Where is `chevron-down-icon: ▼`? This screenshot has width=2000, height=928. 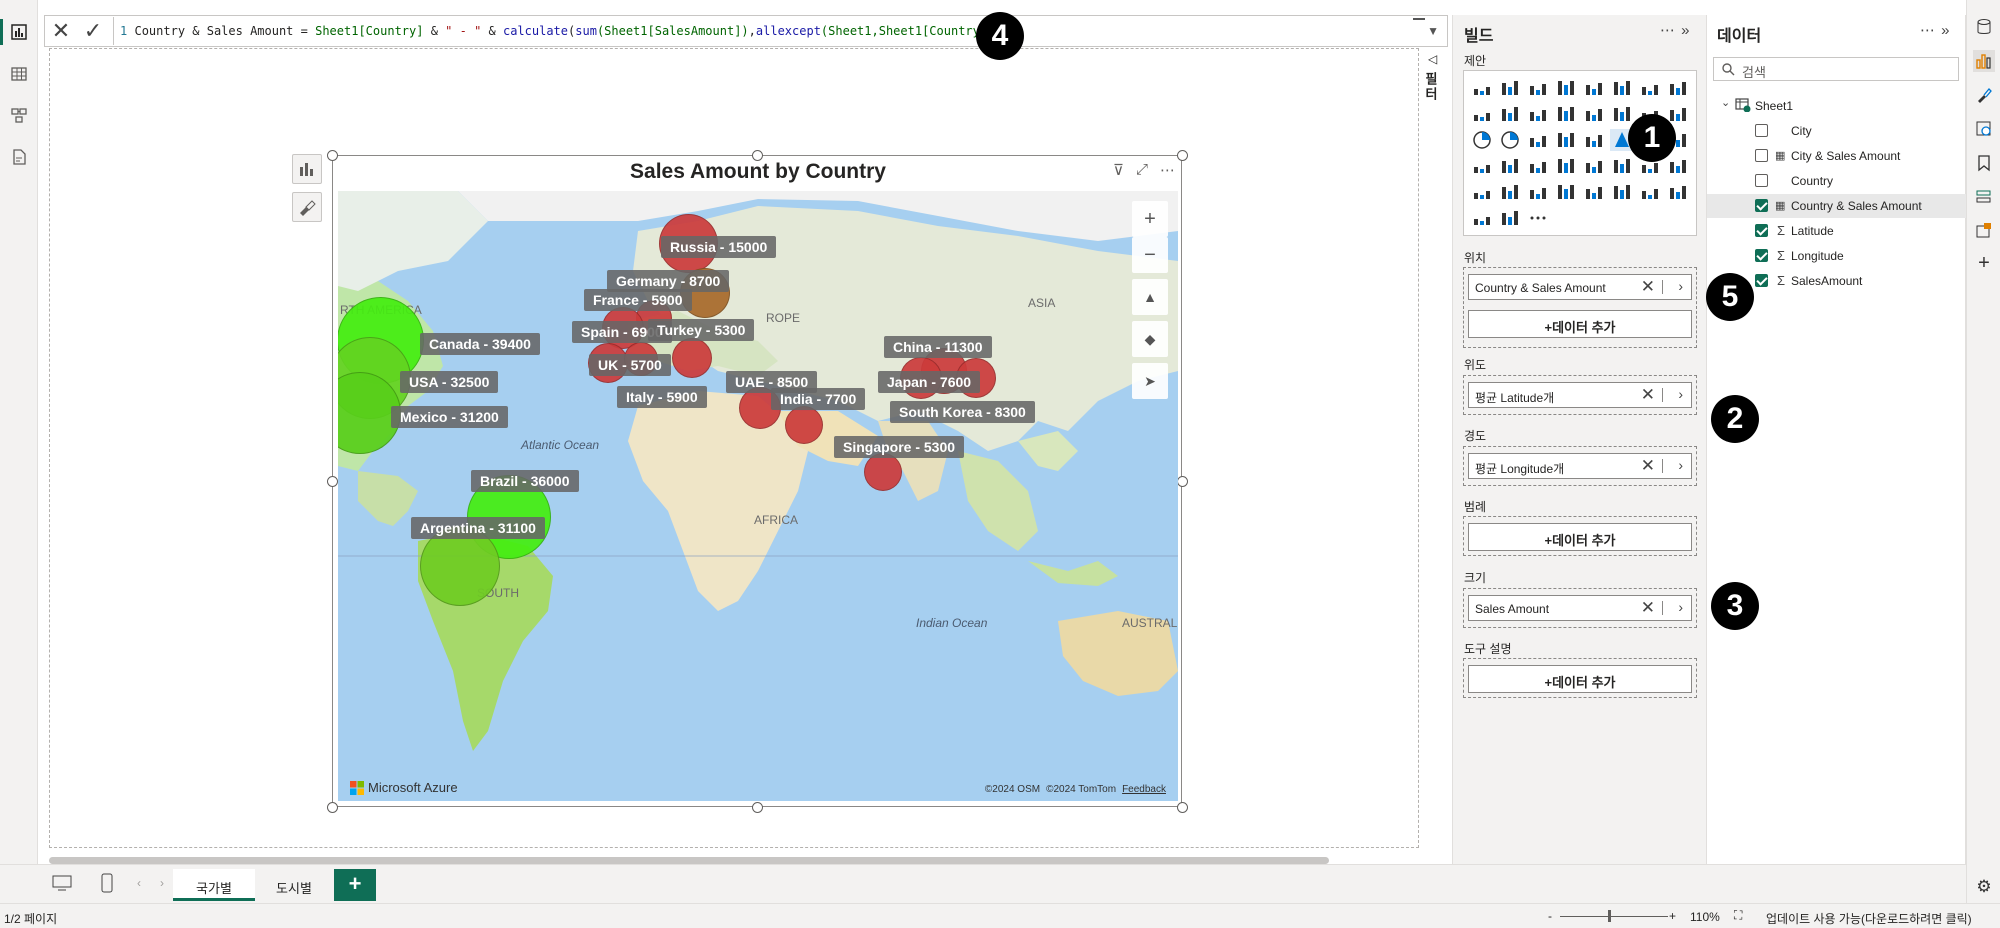
chevron-down-icon: ▼ is located at coordinates (1433, 31).